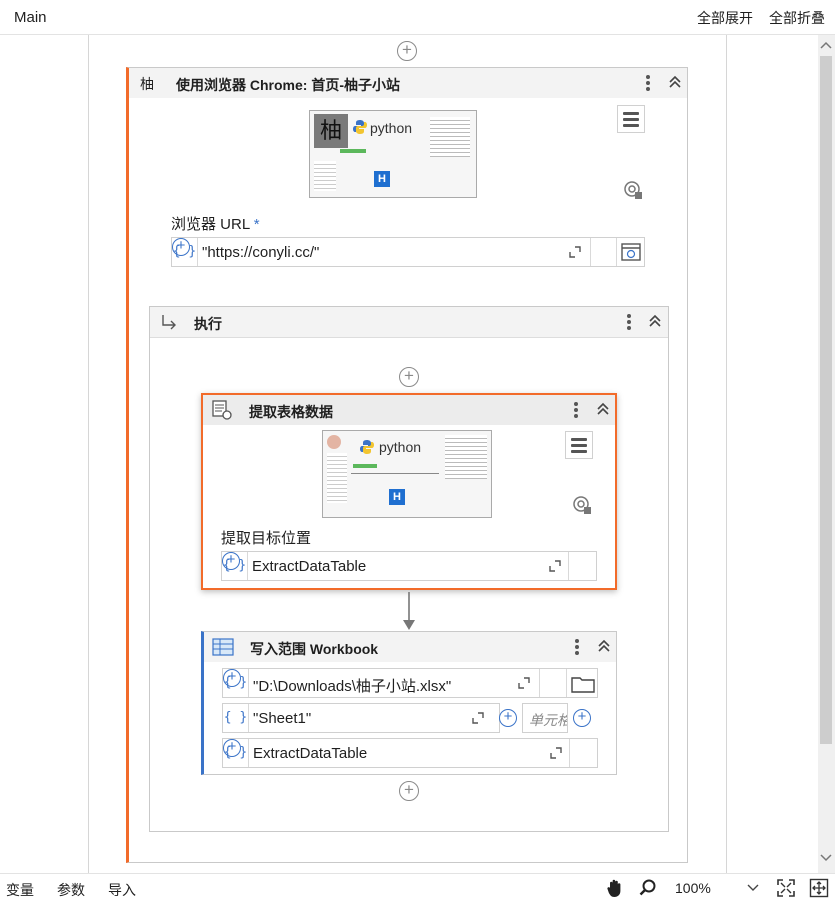  I want to click on avatar-preview, so click(334, 442).